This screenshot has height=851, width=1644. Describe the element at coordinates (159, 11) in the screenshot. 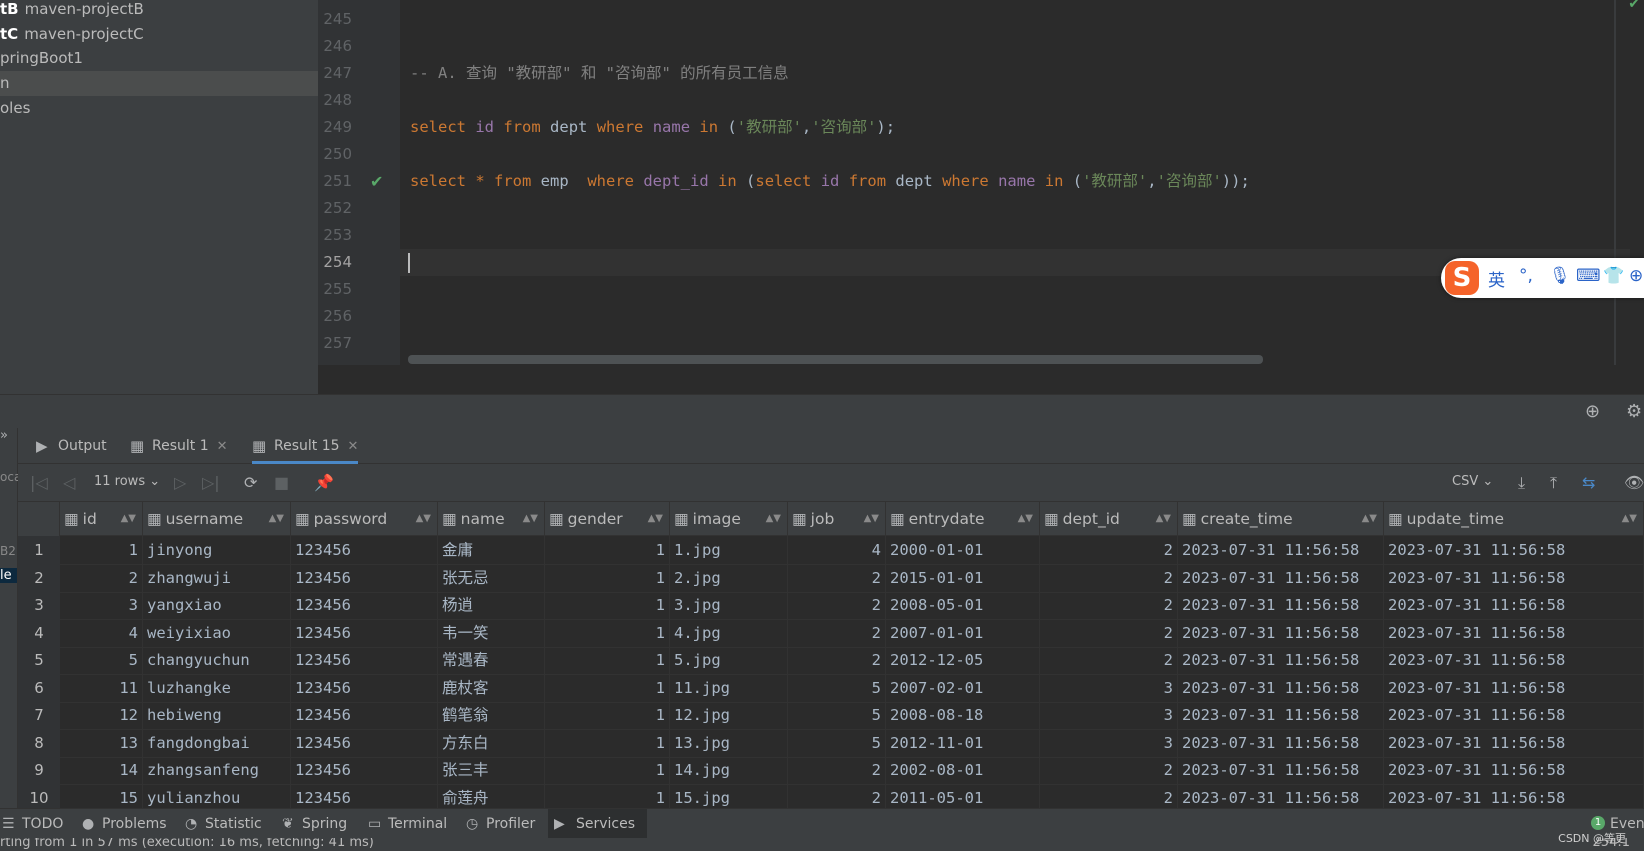

I see `project-item: tB maven-projectB` at that location.